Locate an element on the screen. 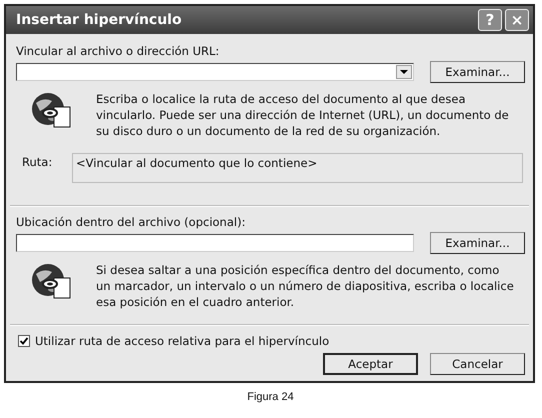 This screenshot has width=542, height=418. window-title: Insertar hipervínculo is located at coordinates (99, 20).